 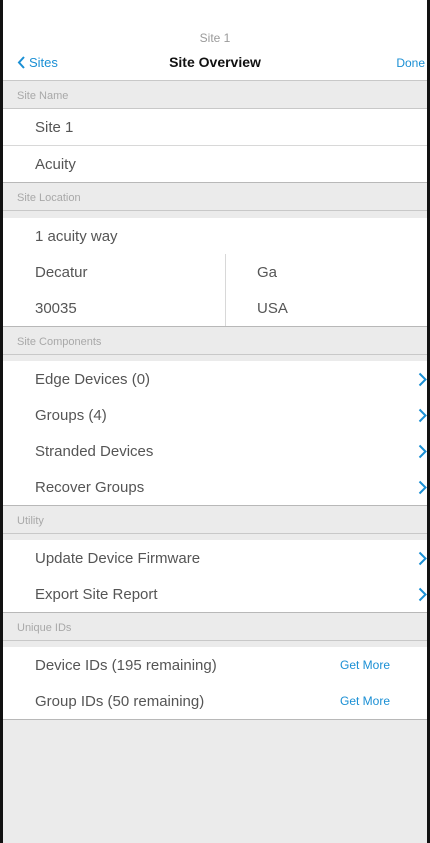 I want to click on country-field: USA, so click(x=272, y=308).